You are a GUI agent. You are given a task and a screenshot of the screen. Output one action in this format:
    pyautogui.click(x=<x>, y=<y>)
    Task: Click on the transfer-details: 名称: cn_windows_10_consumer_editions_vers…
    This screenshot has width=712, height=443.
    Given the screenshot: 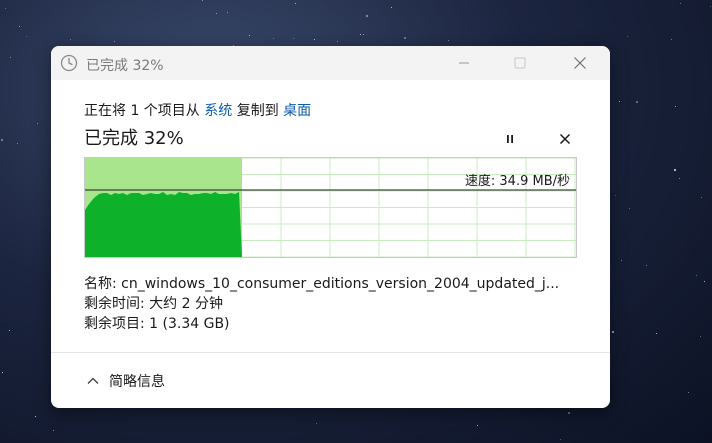 What is the action you would take?
    pyautogui.click(x=331, y=304)
    